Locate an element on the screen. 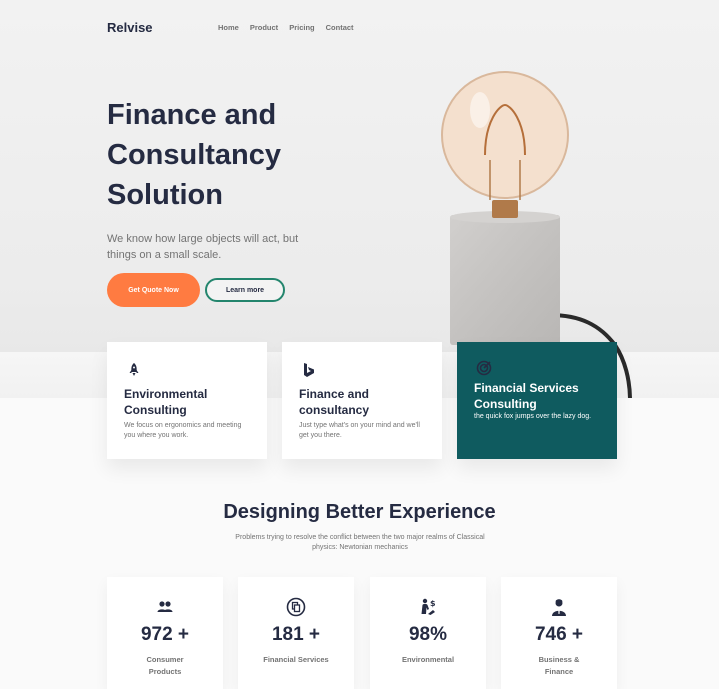  stat-value: 181 + is located at coordinates (296, 634).